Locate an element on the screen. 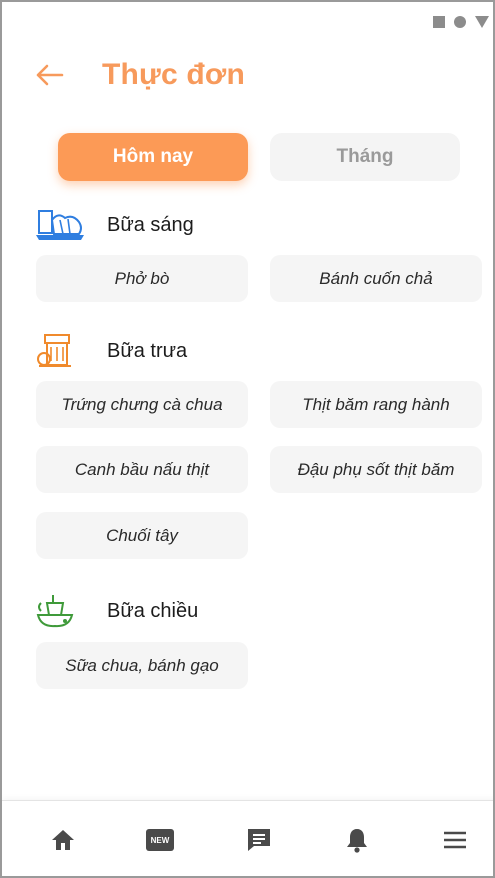 The image size is (495, 878). tab-today: Hôm nay is located at coordinates (153, 157).